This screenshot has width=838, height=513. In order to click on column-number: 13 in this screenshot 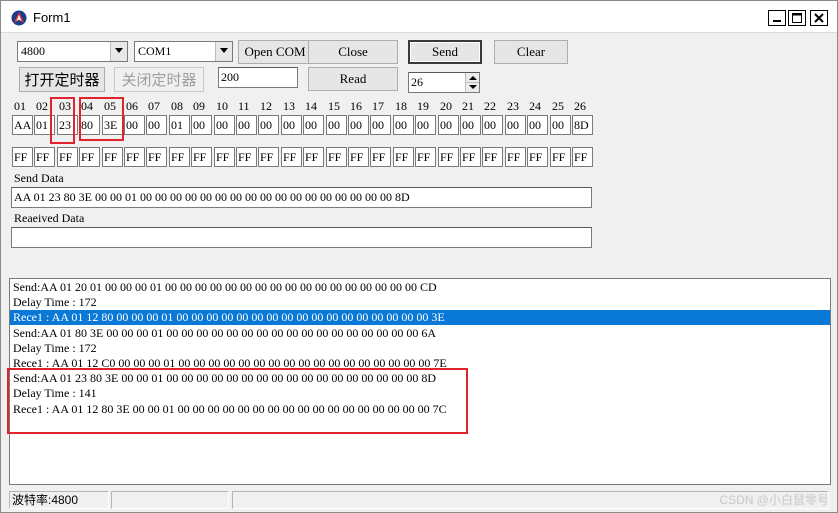, I will do `click(289, 106)`.